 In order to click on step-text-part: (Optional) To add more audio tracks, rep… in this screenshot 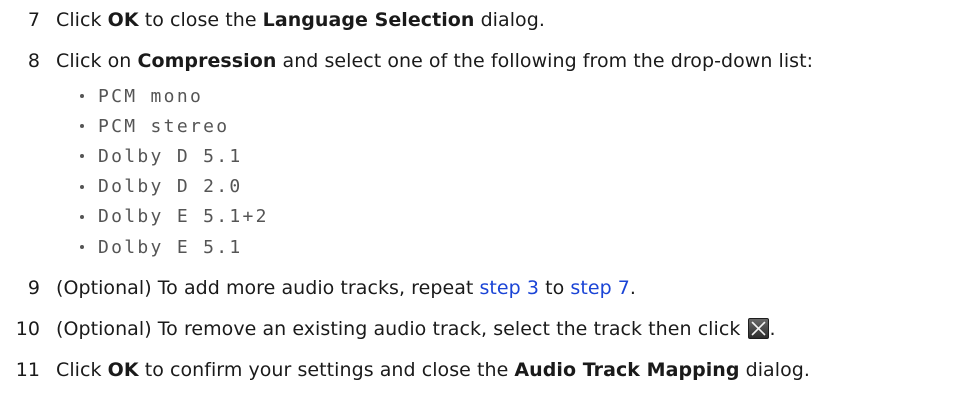, I will do `click(268, 288)`.